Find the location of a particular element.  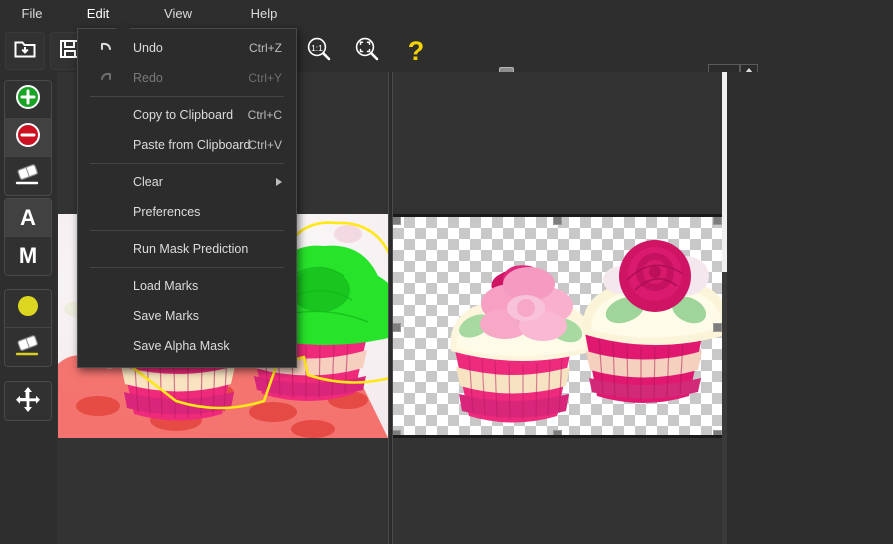

boundary-marker-button is located at coordinates (28, 309).